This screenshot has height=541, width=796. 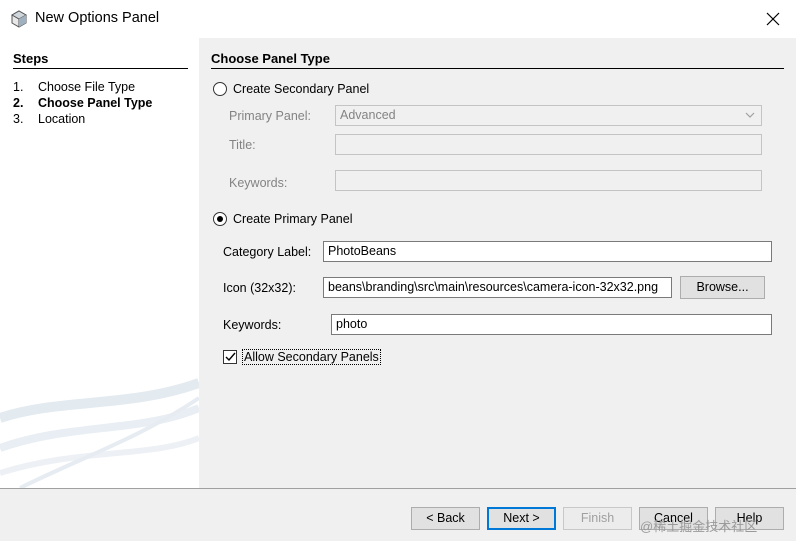 I want to click on create-secondary-panel-label: Create Secondary Panel, so click(x=301, y=89).